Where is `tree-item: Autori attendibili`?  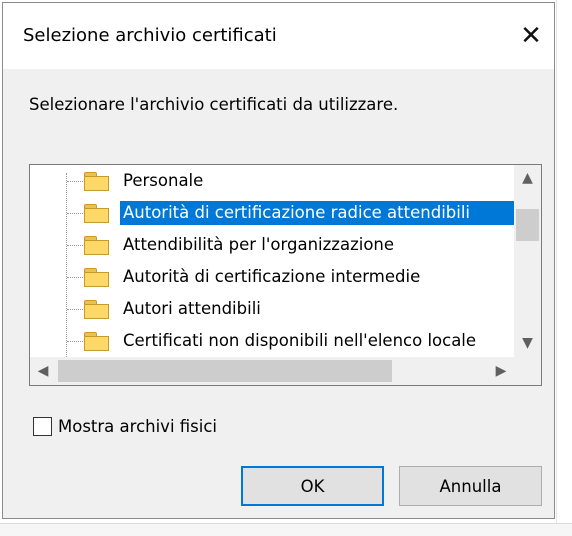 tree-item: Autori attendibili is located at coordinates (272, 309).